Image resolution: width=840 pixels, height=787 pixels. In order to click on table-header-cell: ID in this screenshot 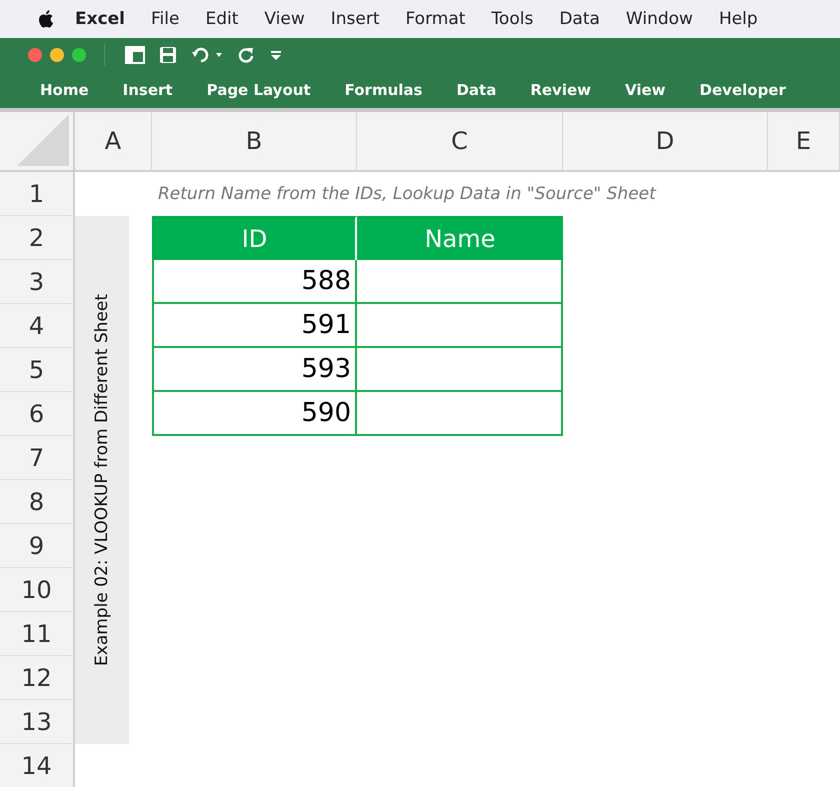, I will do `click(254, 238)`.